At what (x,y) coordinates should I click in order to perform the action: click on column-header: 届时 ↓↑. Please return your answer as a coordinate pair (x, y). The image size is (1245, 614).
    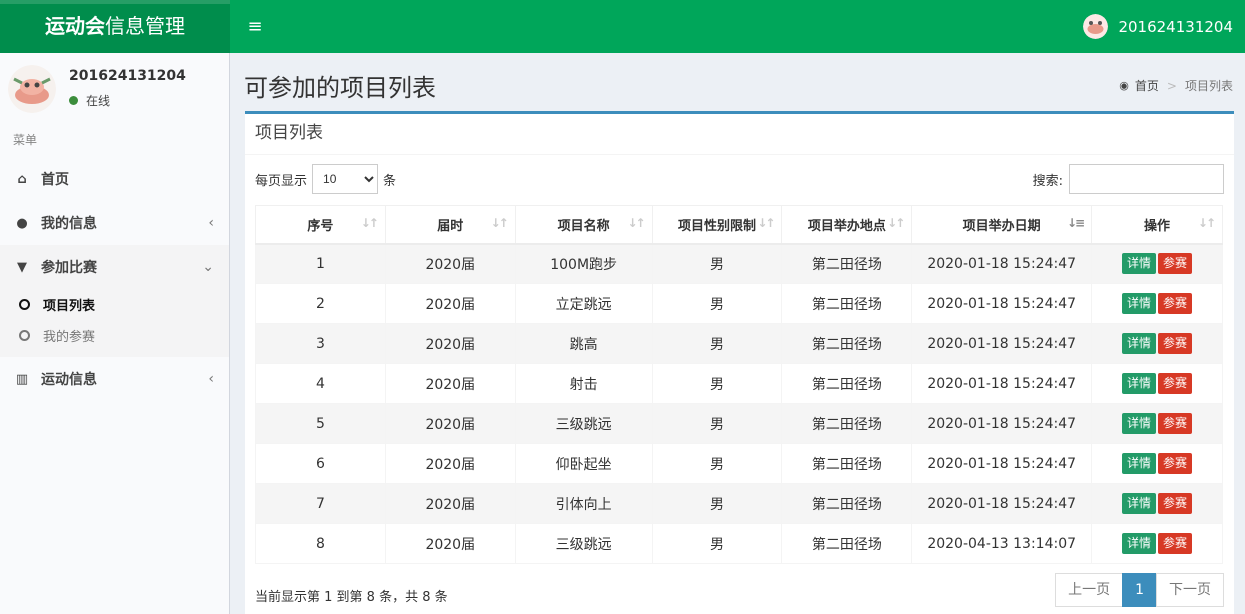
    Looking at the image, I should click on (450, 225).